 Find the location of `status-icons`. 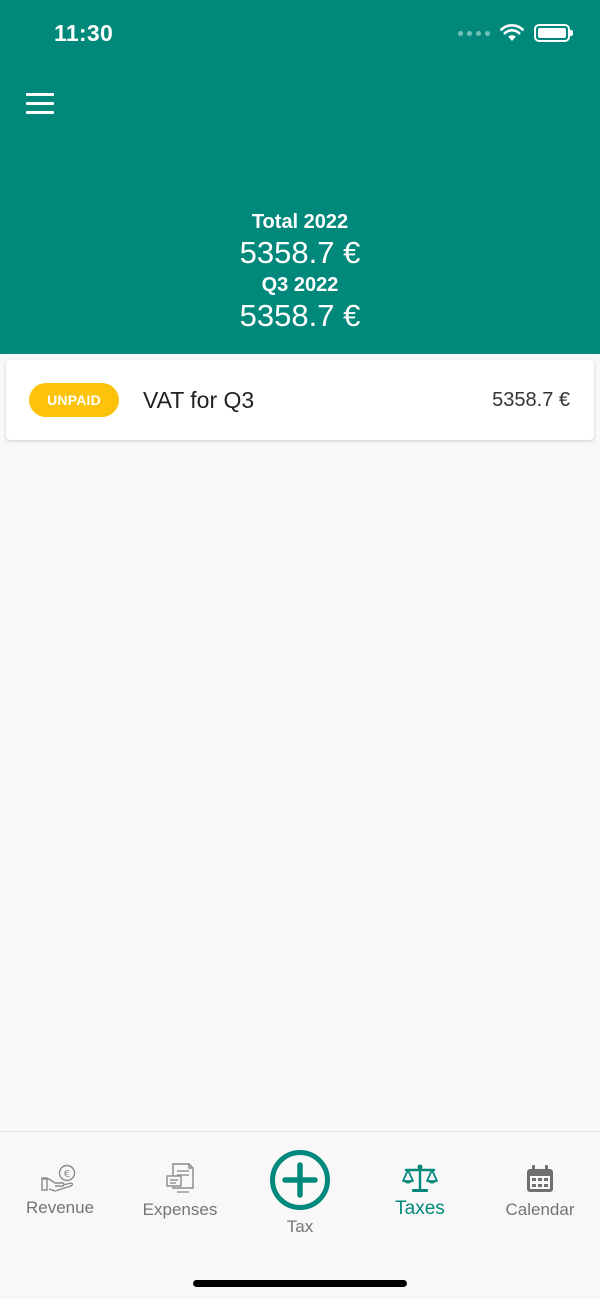

status-icons is located at coordinates (515, 33).